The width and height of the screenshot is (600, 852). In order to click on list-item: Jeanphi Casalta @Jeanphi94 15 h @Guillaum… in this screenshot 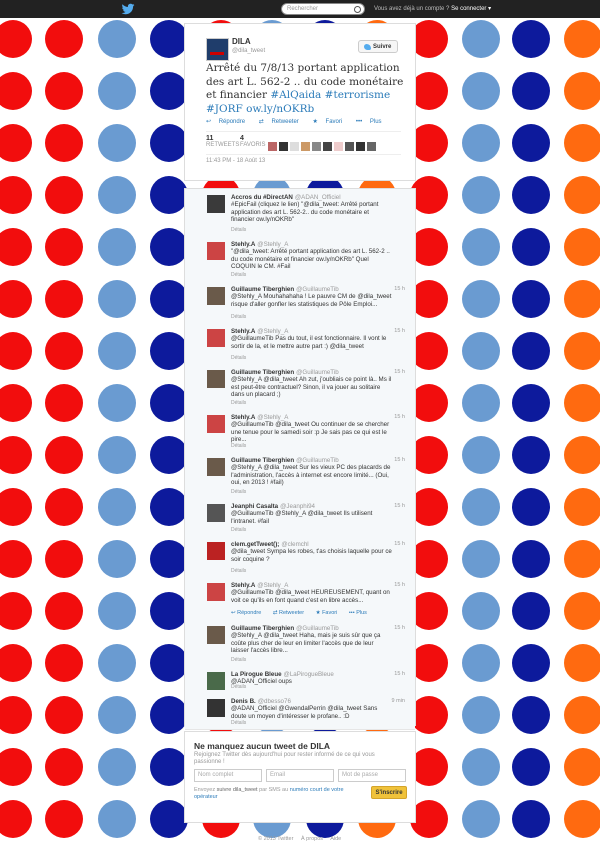, I will do `click(300, 517)`.